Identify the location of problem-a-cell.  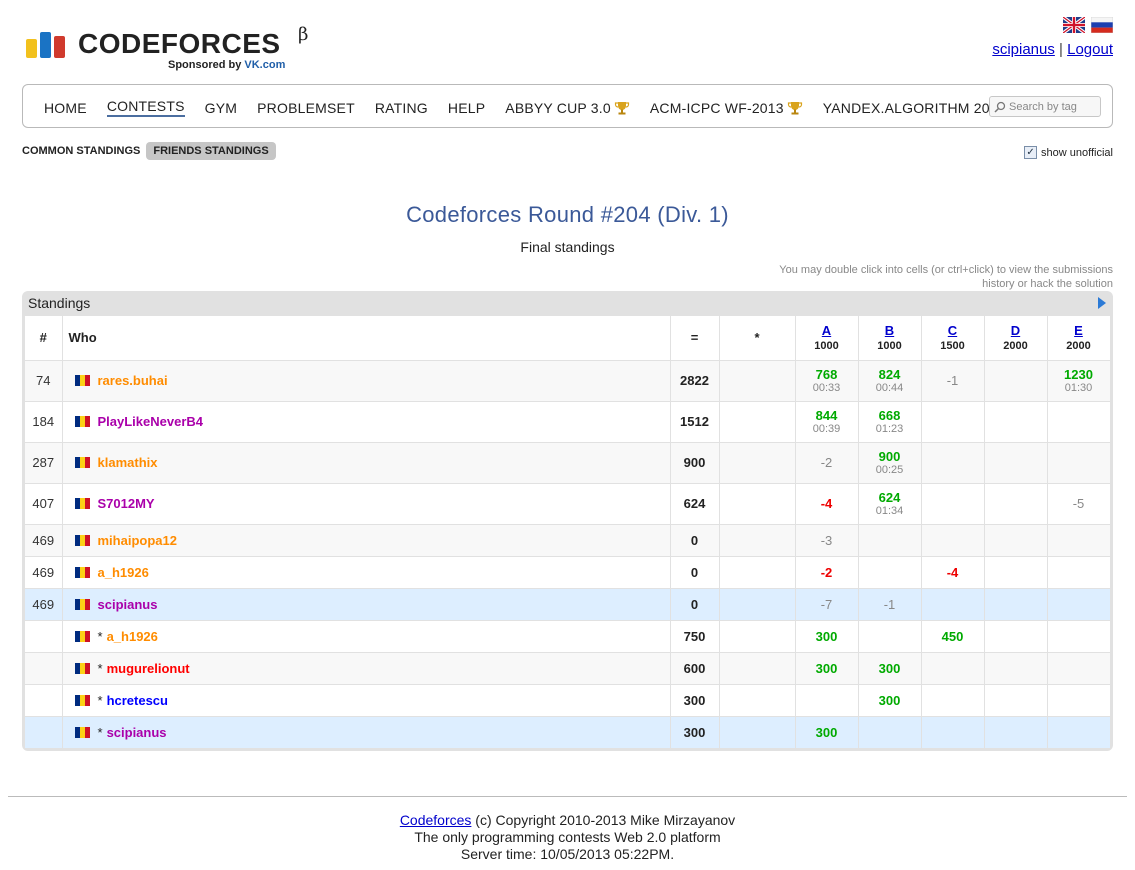
(827, 700).